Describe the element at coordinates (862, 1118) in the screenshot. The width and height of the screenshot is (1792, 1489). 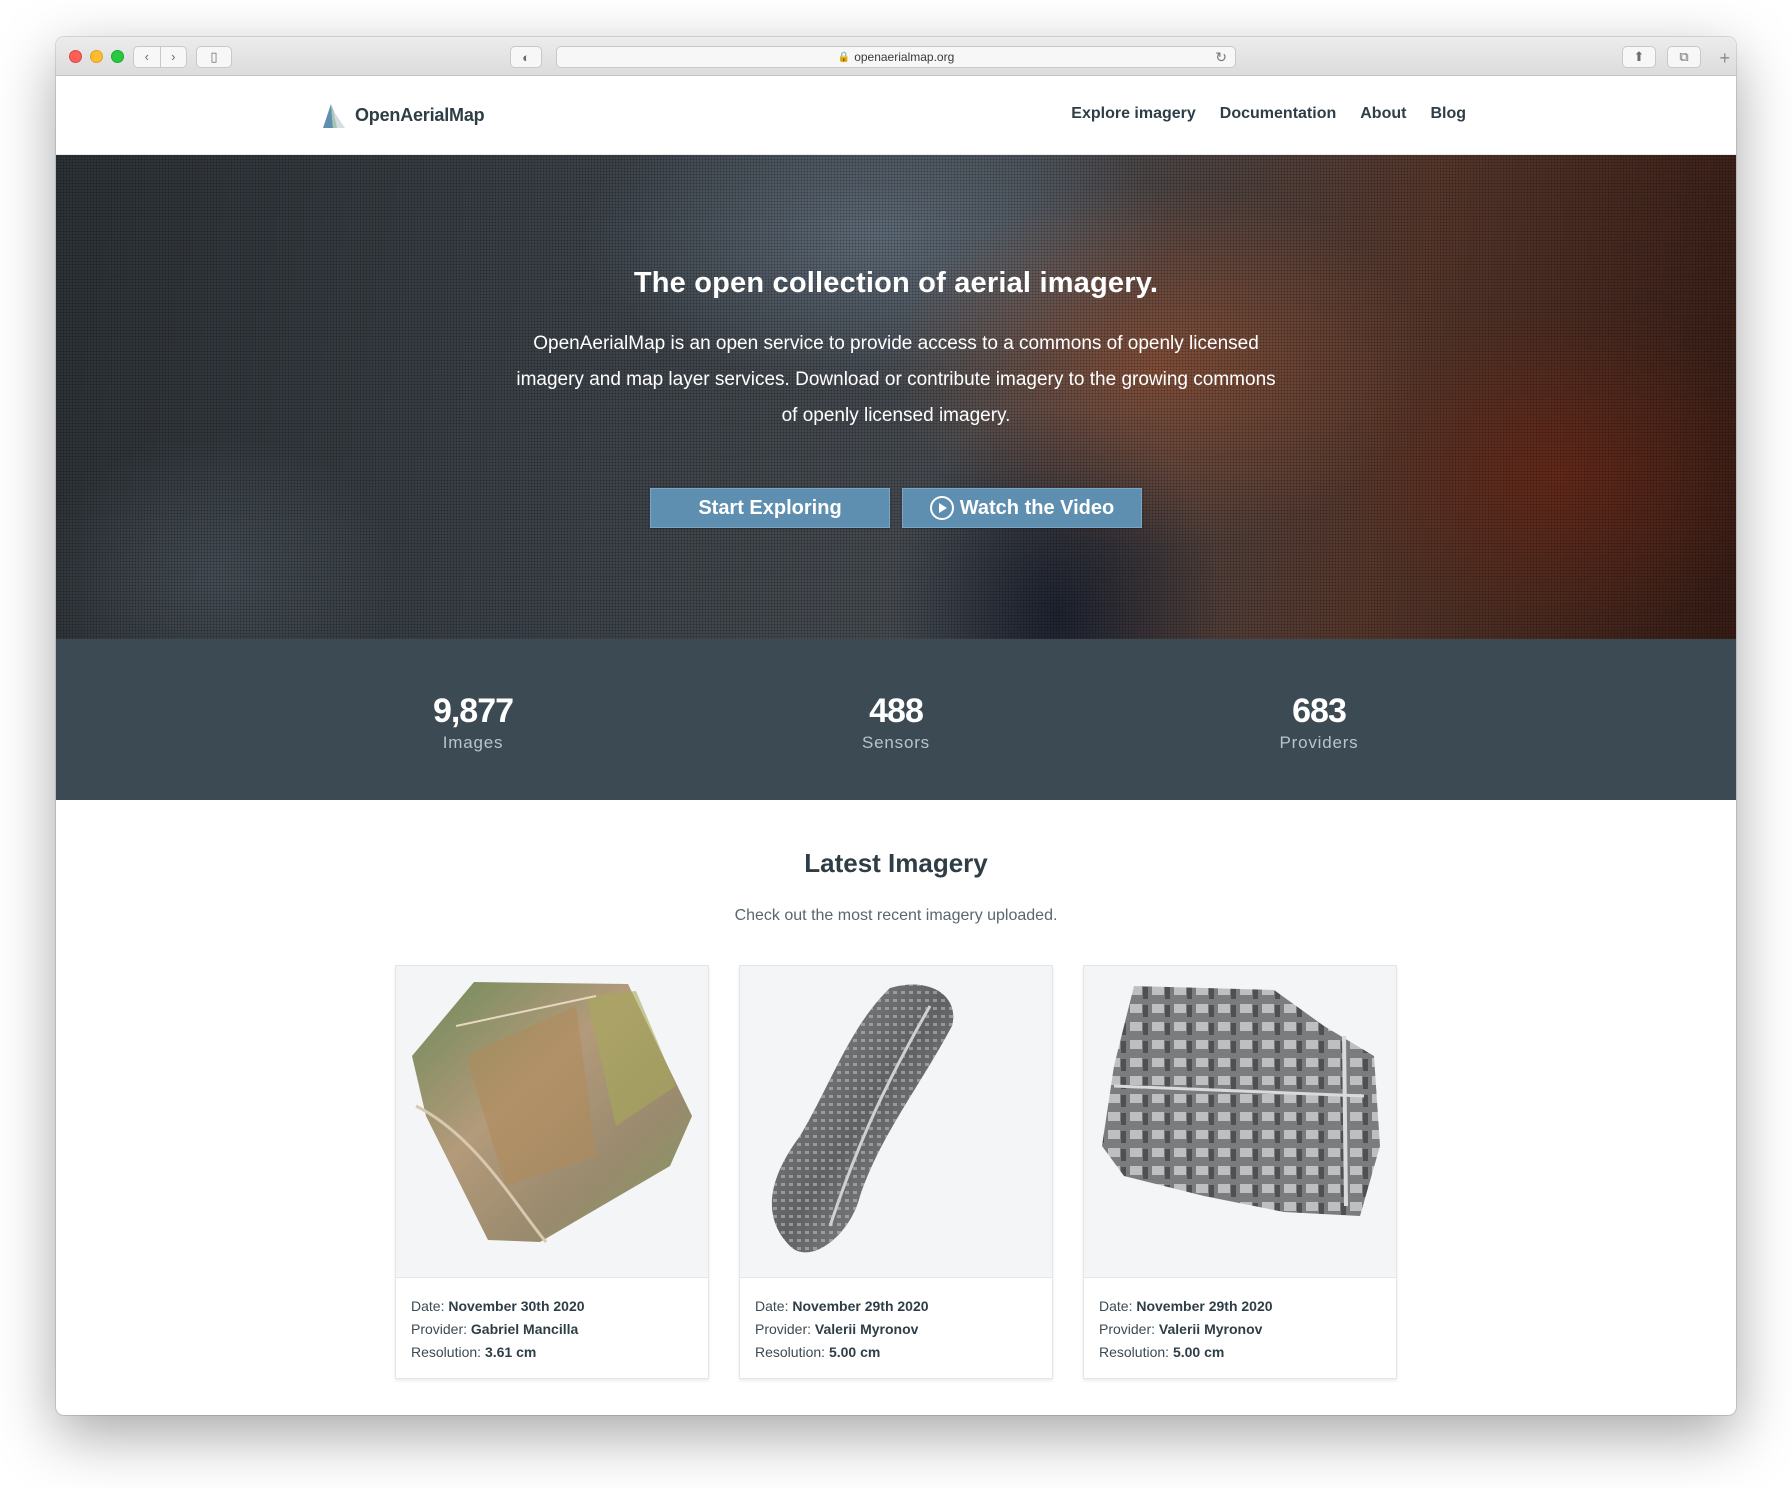
I see `aerial-image-urban-strip` at that location.